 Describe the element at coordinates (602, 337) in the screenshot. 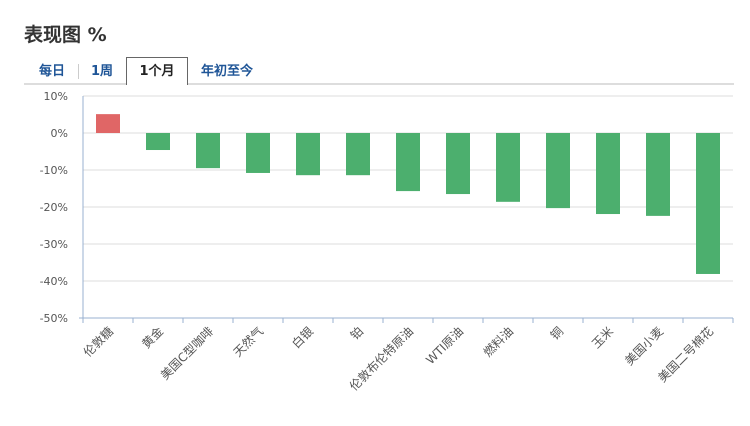

I see `x-tick-label: 玉米` at that location.